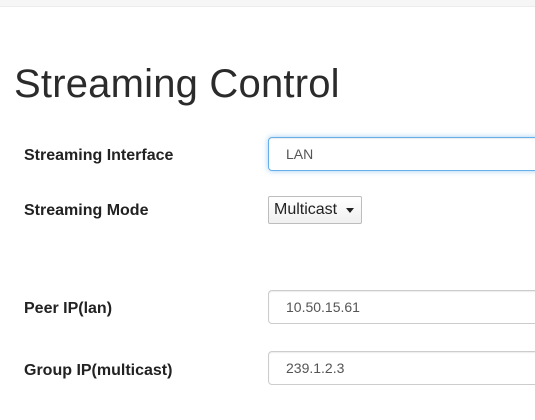 Image resolution: width=535 pixels, height=420 pixels. What do you see at coordinates (401, 368) in the screenshot?
I see `group-ip-input` at bounding box center [401, 368].